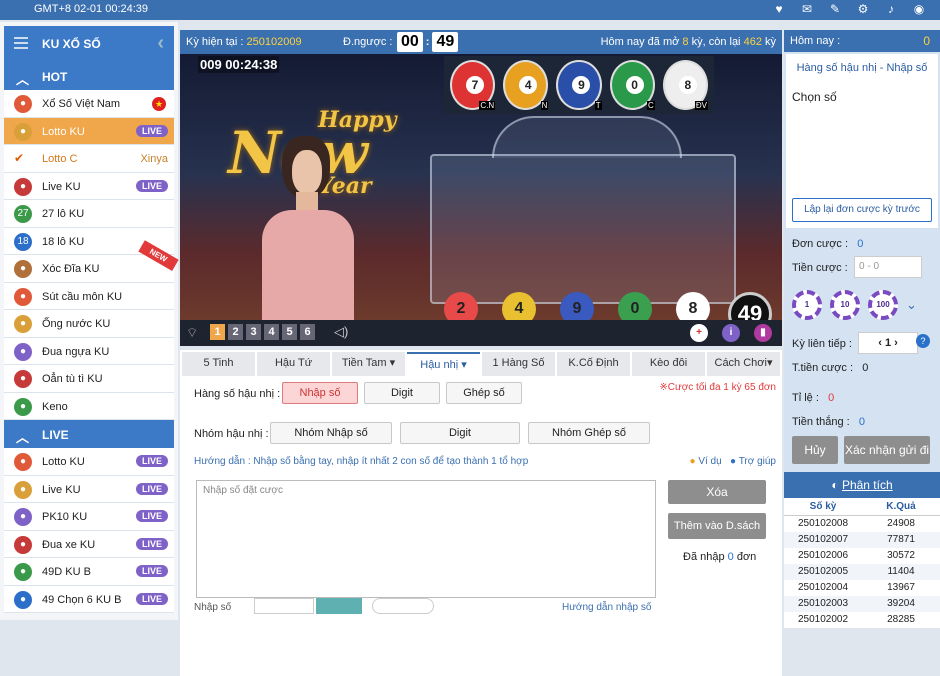 Image resolution: width=940 pixels, height=676 pixels. What do you see at coordinates (731, 333) in the screenshot?
I see `info-icon: i` at bounding box center [731, 333].